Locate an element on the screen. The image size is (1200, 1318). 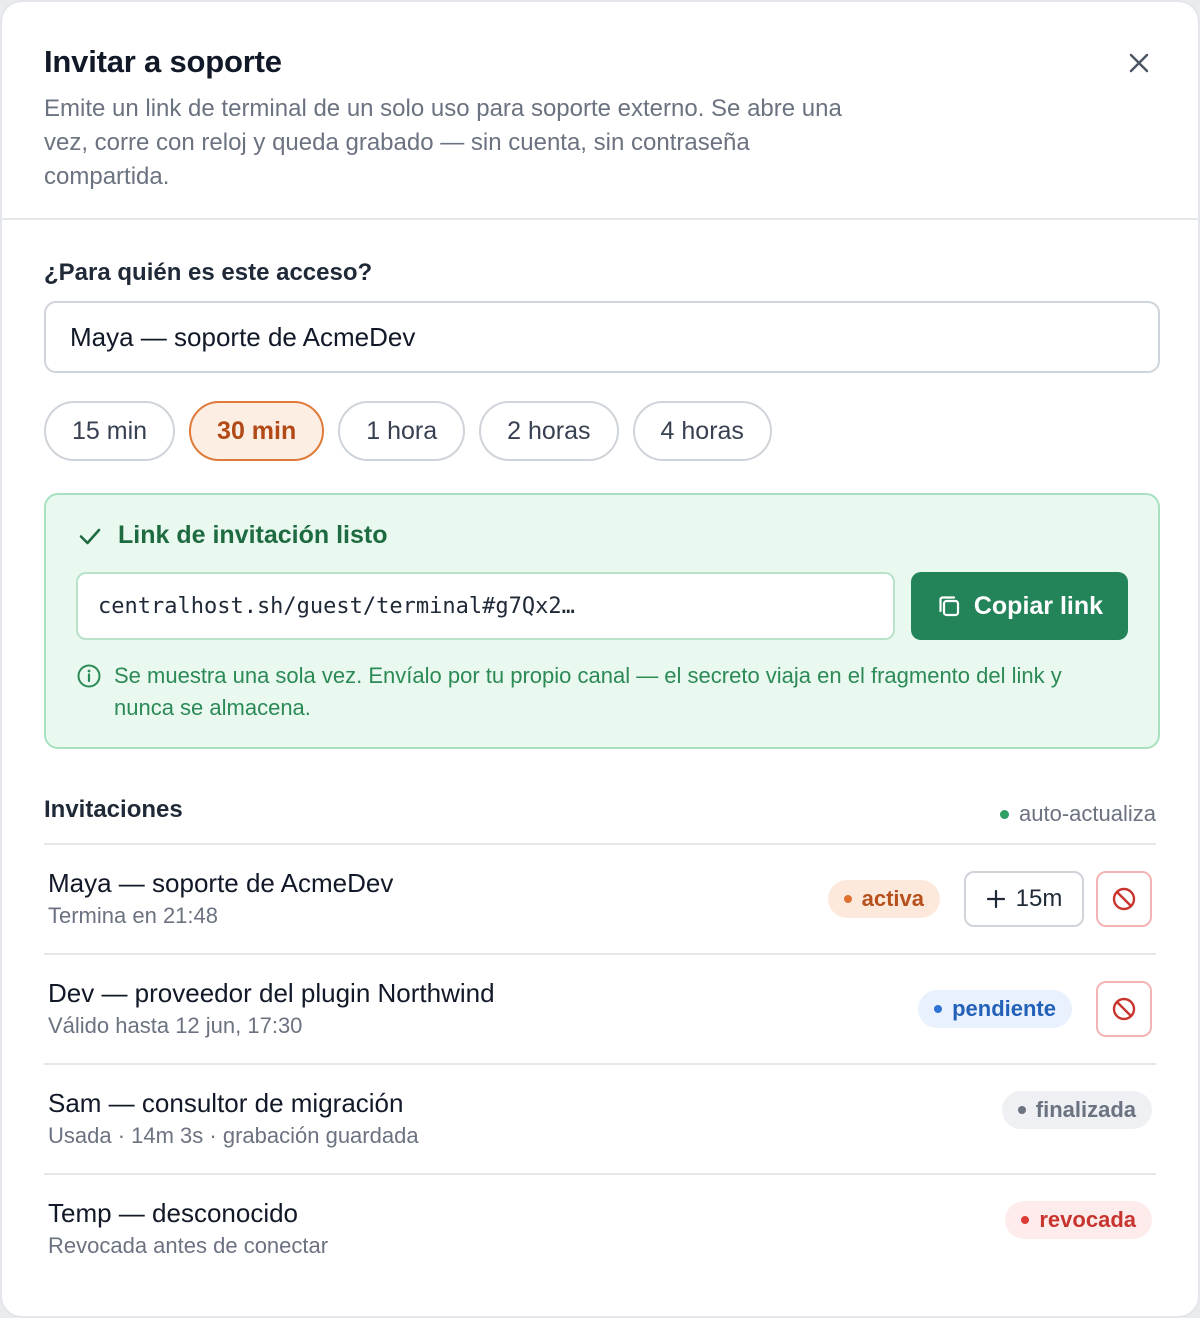
status-label: revocada is located at coordinates (1087, 1219).